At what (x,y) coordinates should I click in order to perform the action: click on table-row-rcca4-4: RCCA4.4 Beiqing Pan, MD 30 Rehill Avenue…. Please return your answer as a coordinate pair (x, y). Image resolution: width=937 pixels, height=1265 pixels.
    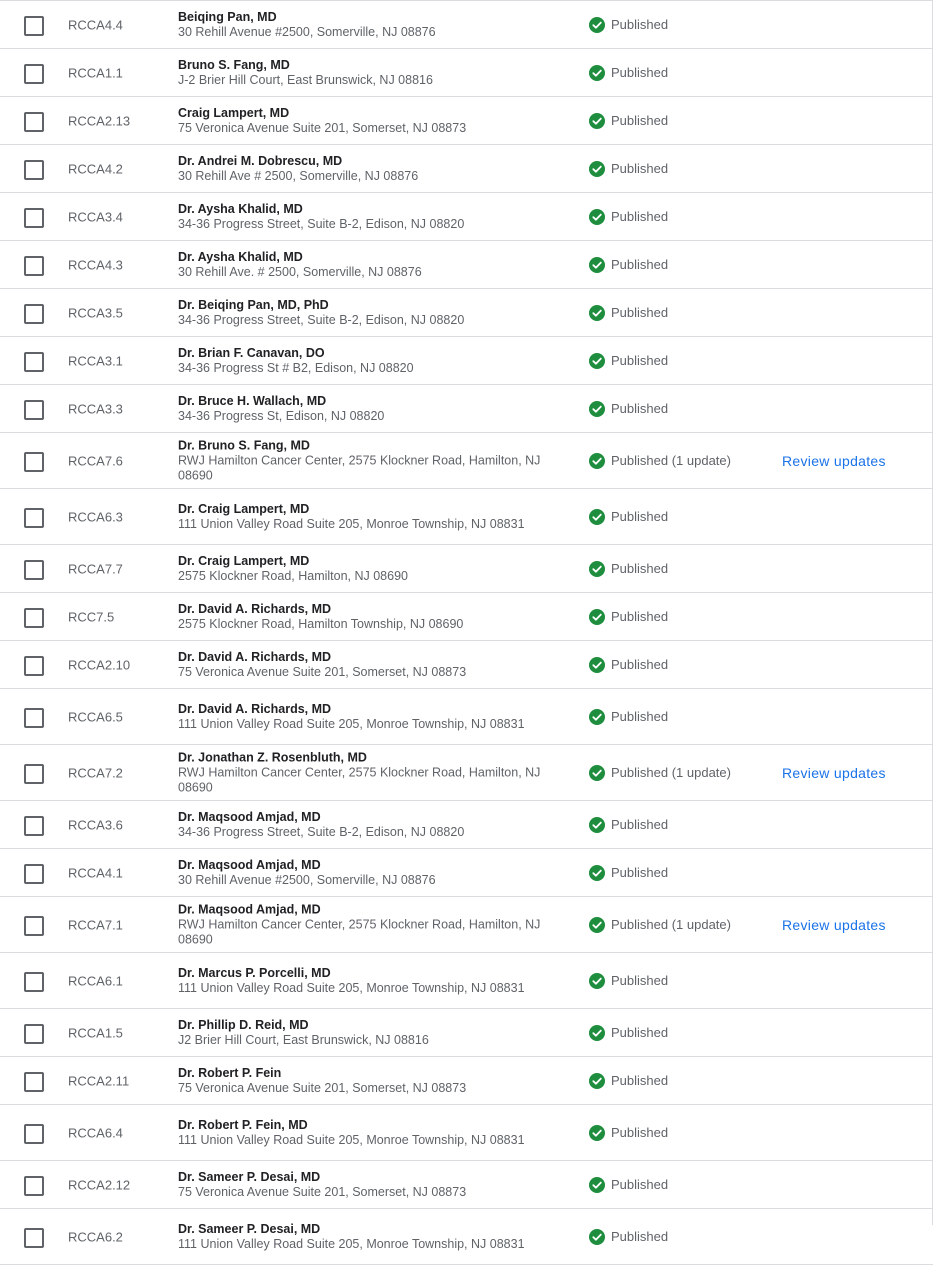
    Looking at the image, I should click on (466, 25).